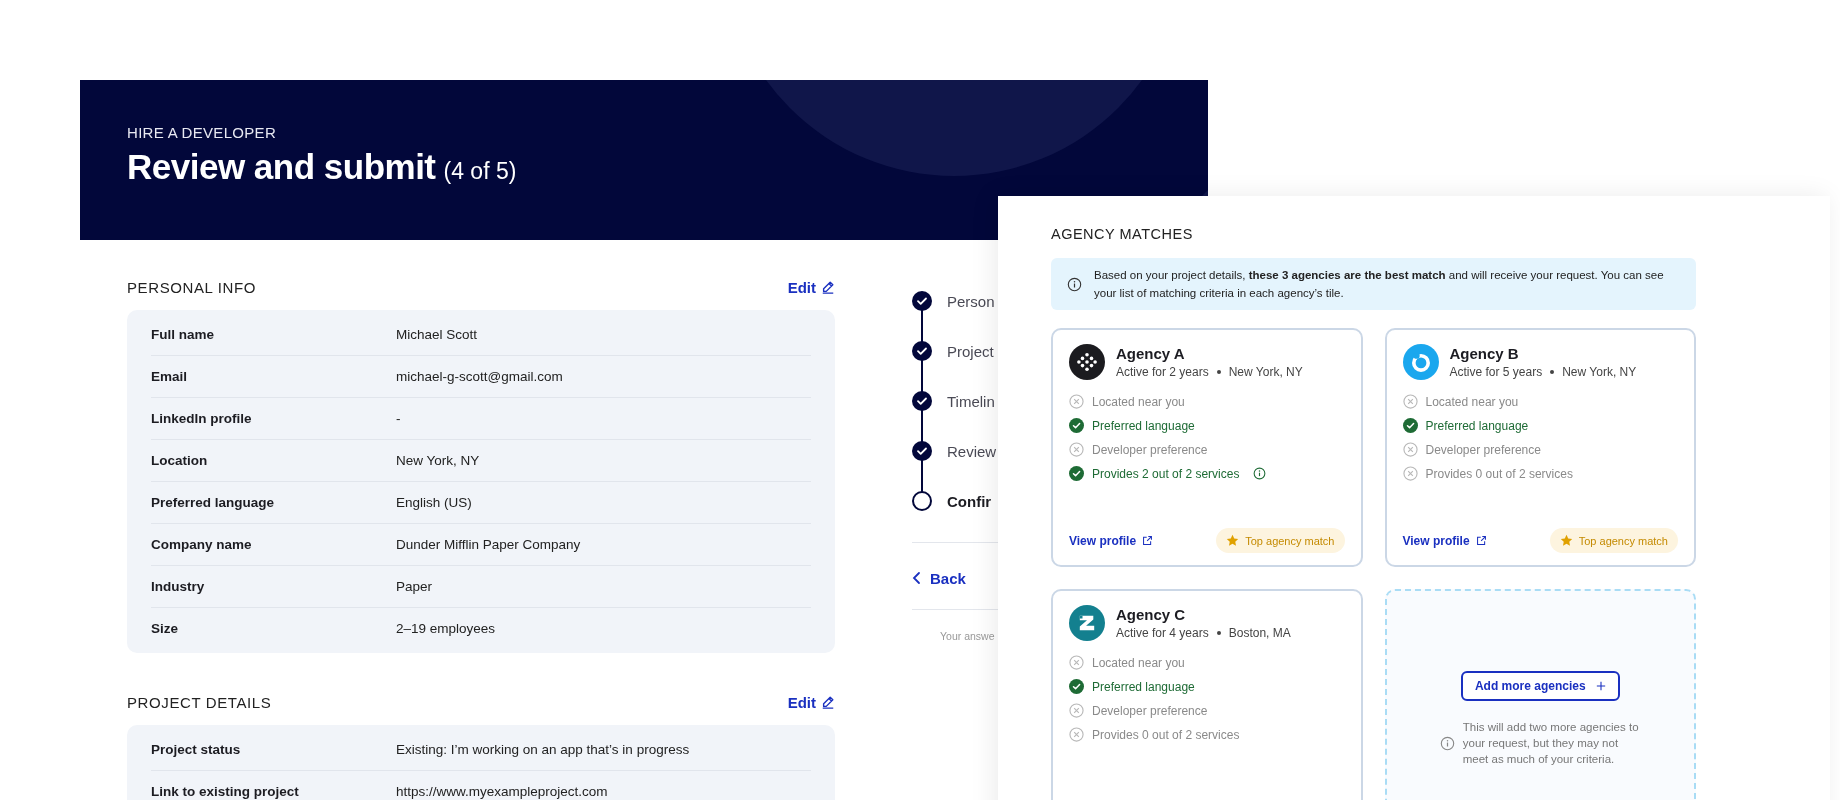 The width and height of the screenshot is (1840, 800). What do you see at coordinates (1162, 633) in the screenshot?
I see `agency-tenure: Active for 4 years` at bounding box center [1162, 633].